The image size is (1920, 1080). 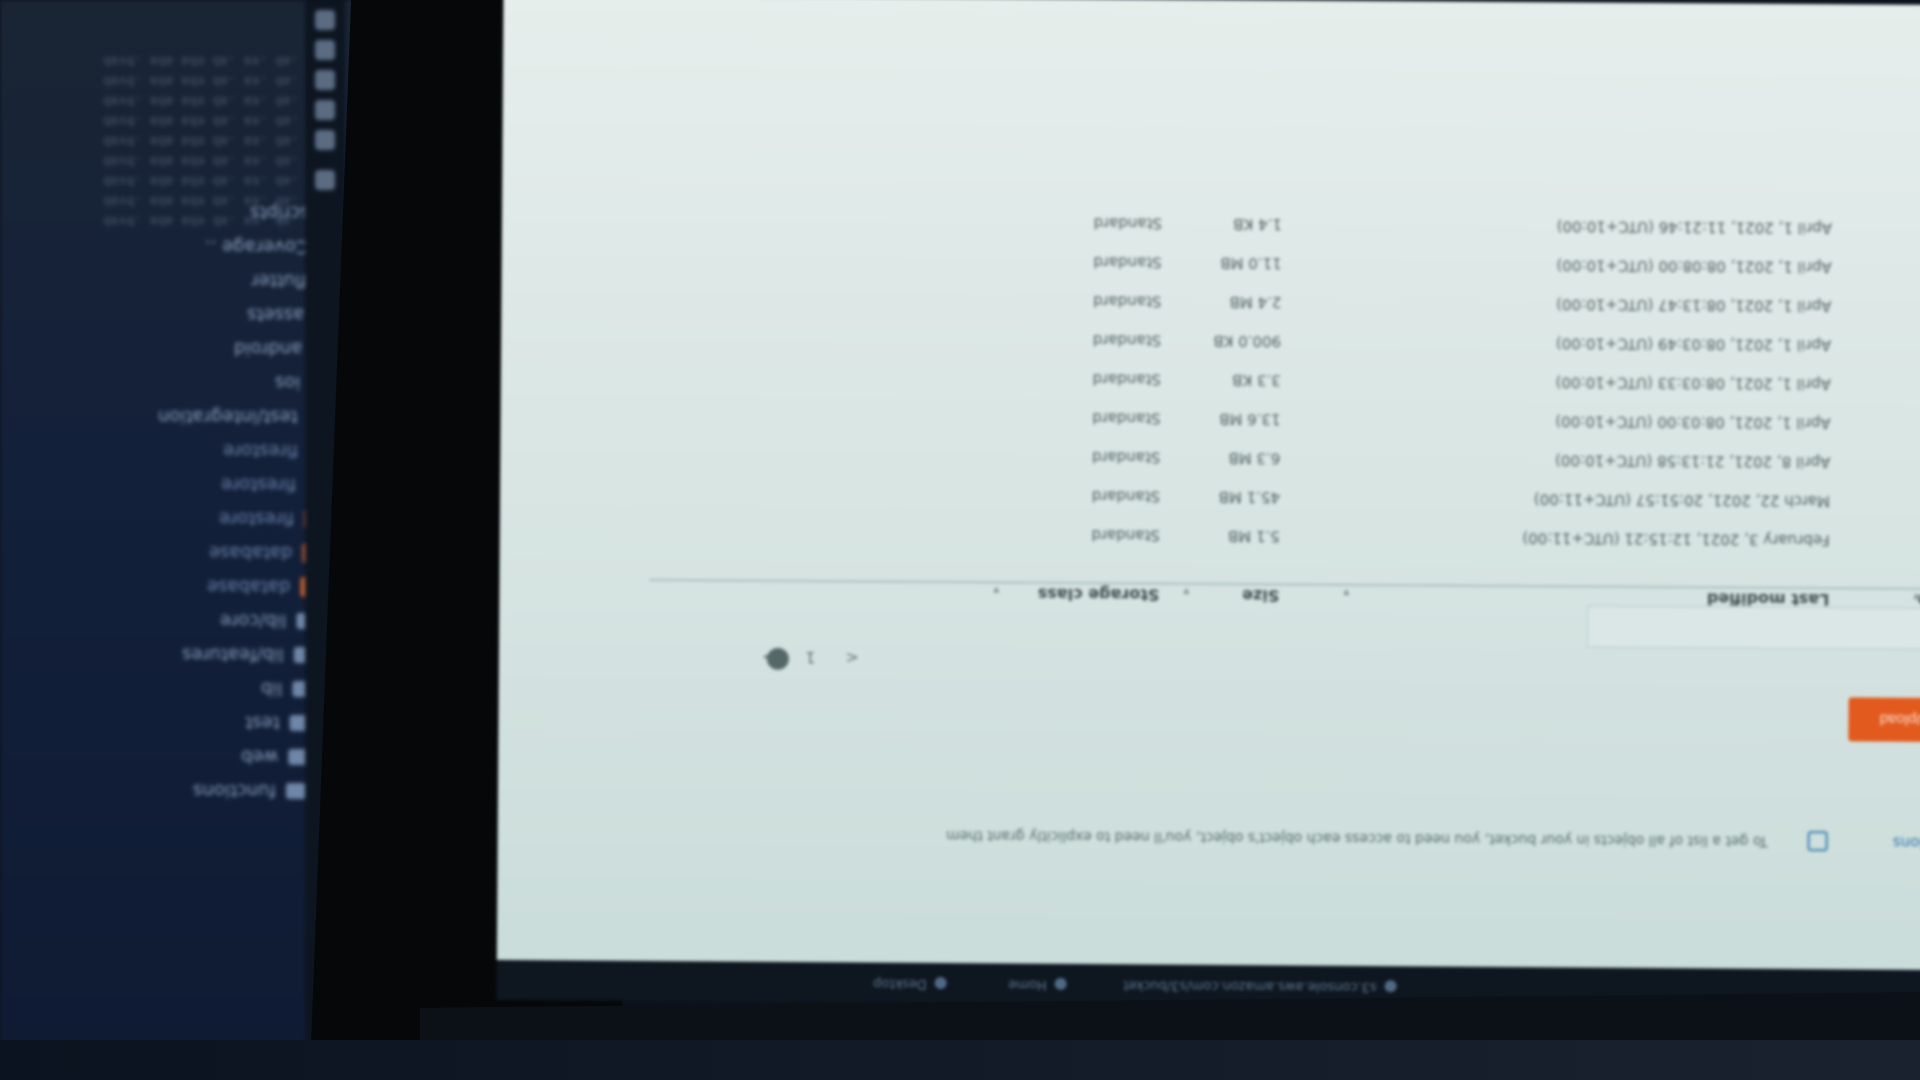 I want to click on cell-last-modified: February 3, 2021, 12:15:21 (UTC+11:00), so click(x=1676, y=539).